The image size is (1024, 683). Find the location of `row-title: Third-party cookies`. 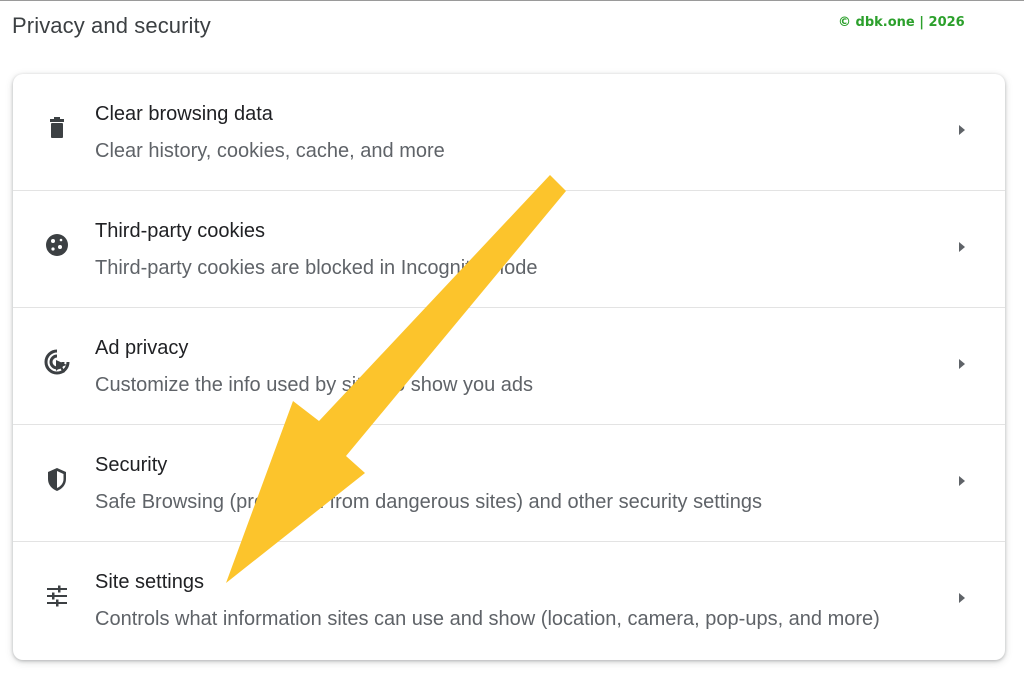

row-title: Third-party cookies is located at coordinates (180, 231).